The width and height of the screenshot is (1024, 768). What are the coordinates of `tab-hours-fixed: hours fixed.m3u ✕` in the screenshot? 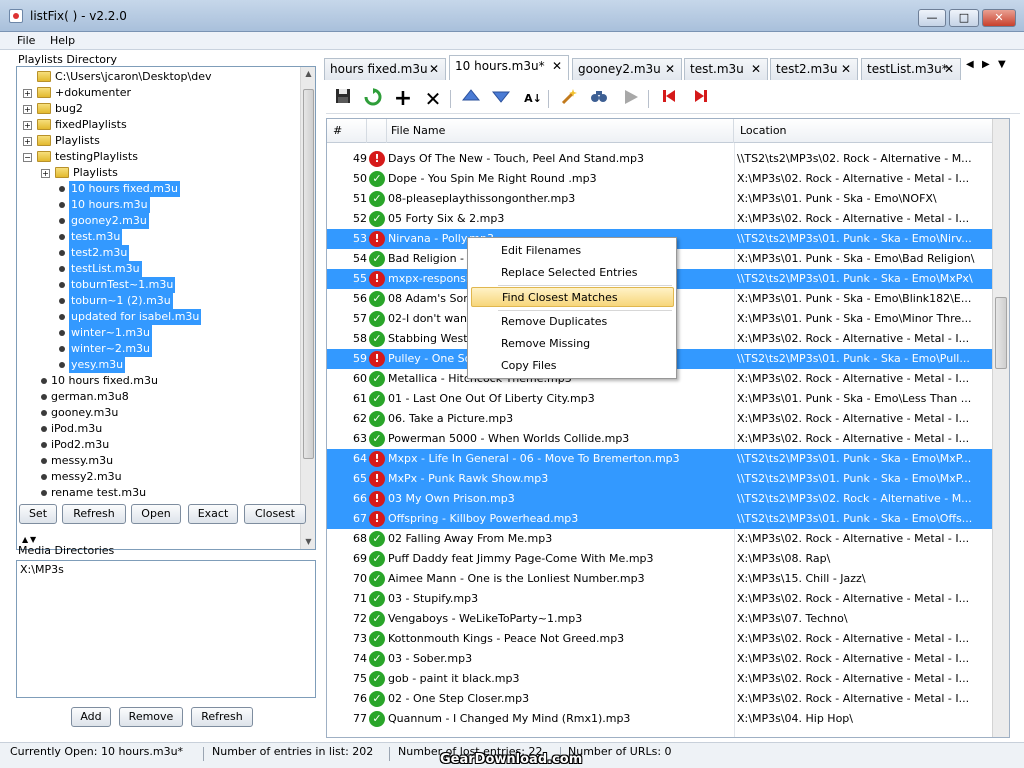 It's located at (385, 69).